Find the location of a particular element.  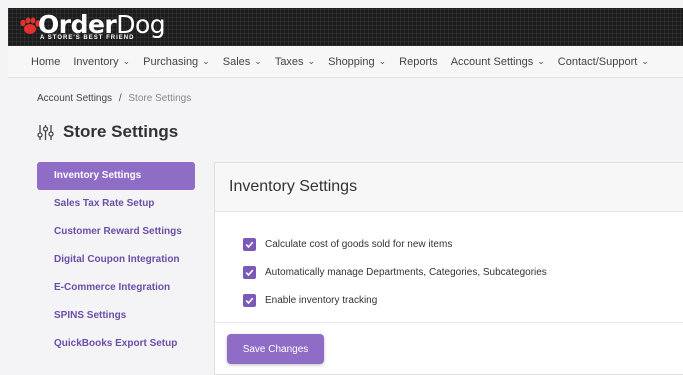

sidebar-item-digital-coupon-integration: Digital Coupon Integration is located at coordinates (116, 260).